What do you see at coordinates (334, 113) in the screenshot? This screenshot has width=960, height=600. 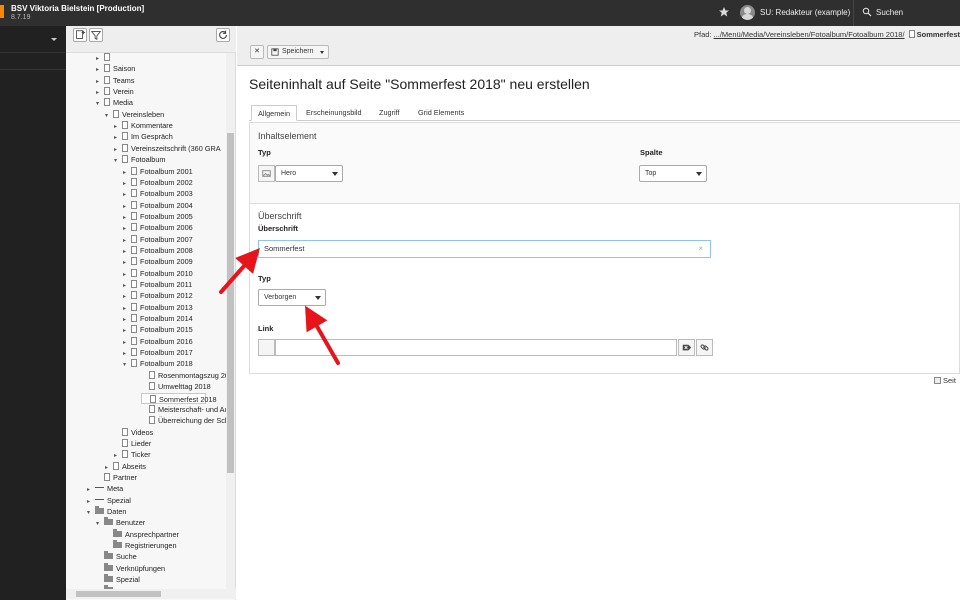 I see `tab-erscheinungsbild: Erscheinungsbild` at bounding box center [334, 113].